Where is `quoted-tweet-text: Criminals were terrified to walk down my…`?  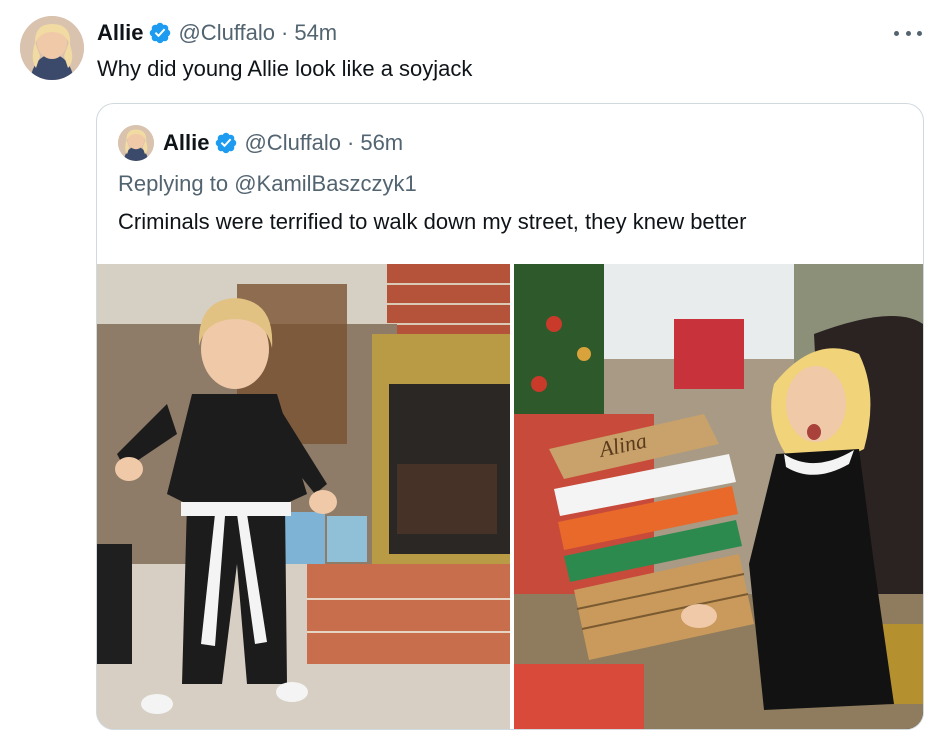 quoted-tweet-text: Criminals were terrified to walk down my… is located at coordinates (432, 221).